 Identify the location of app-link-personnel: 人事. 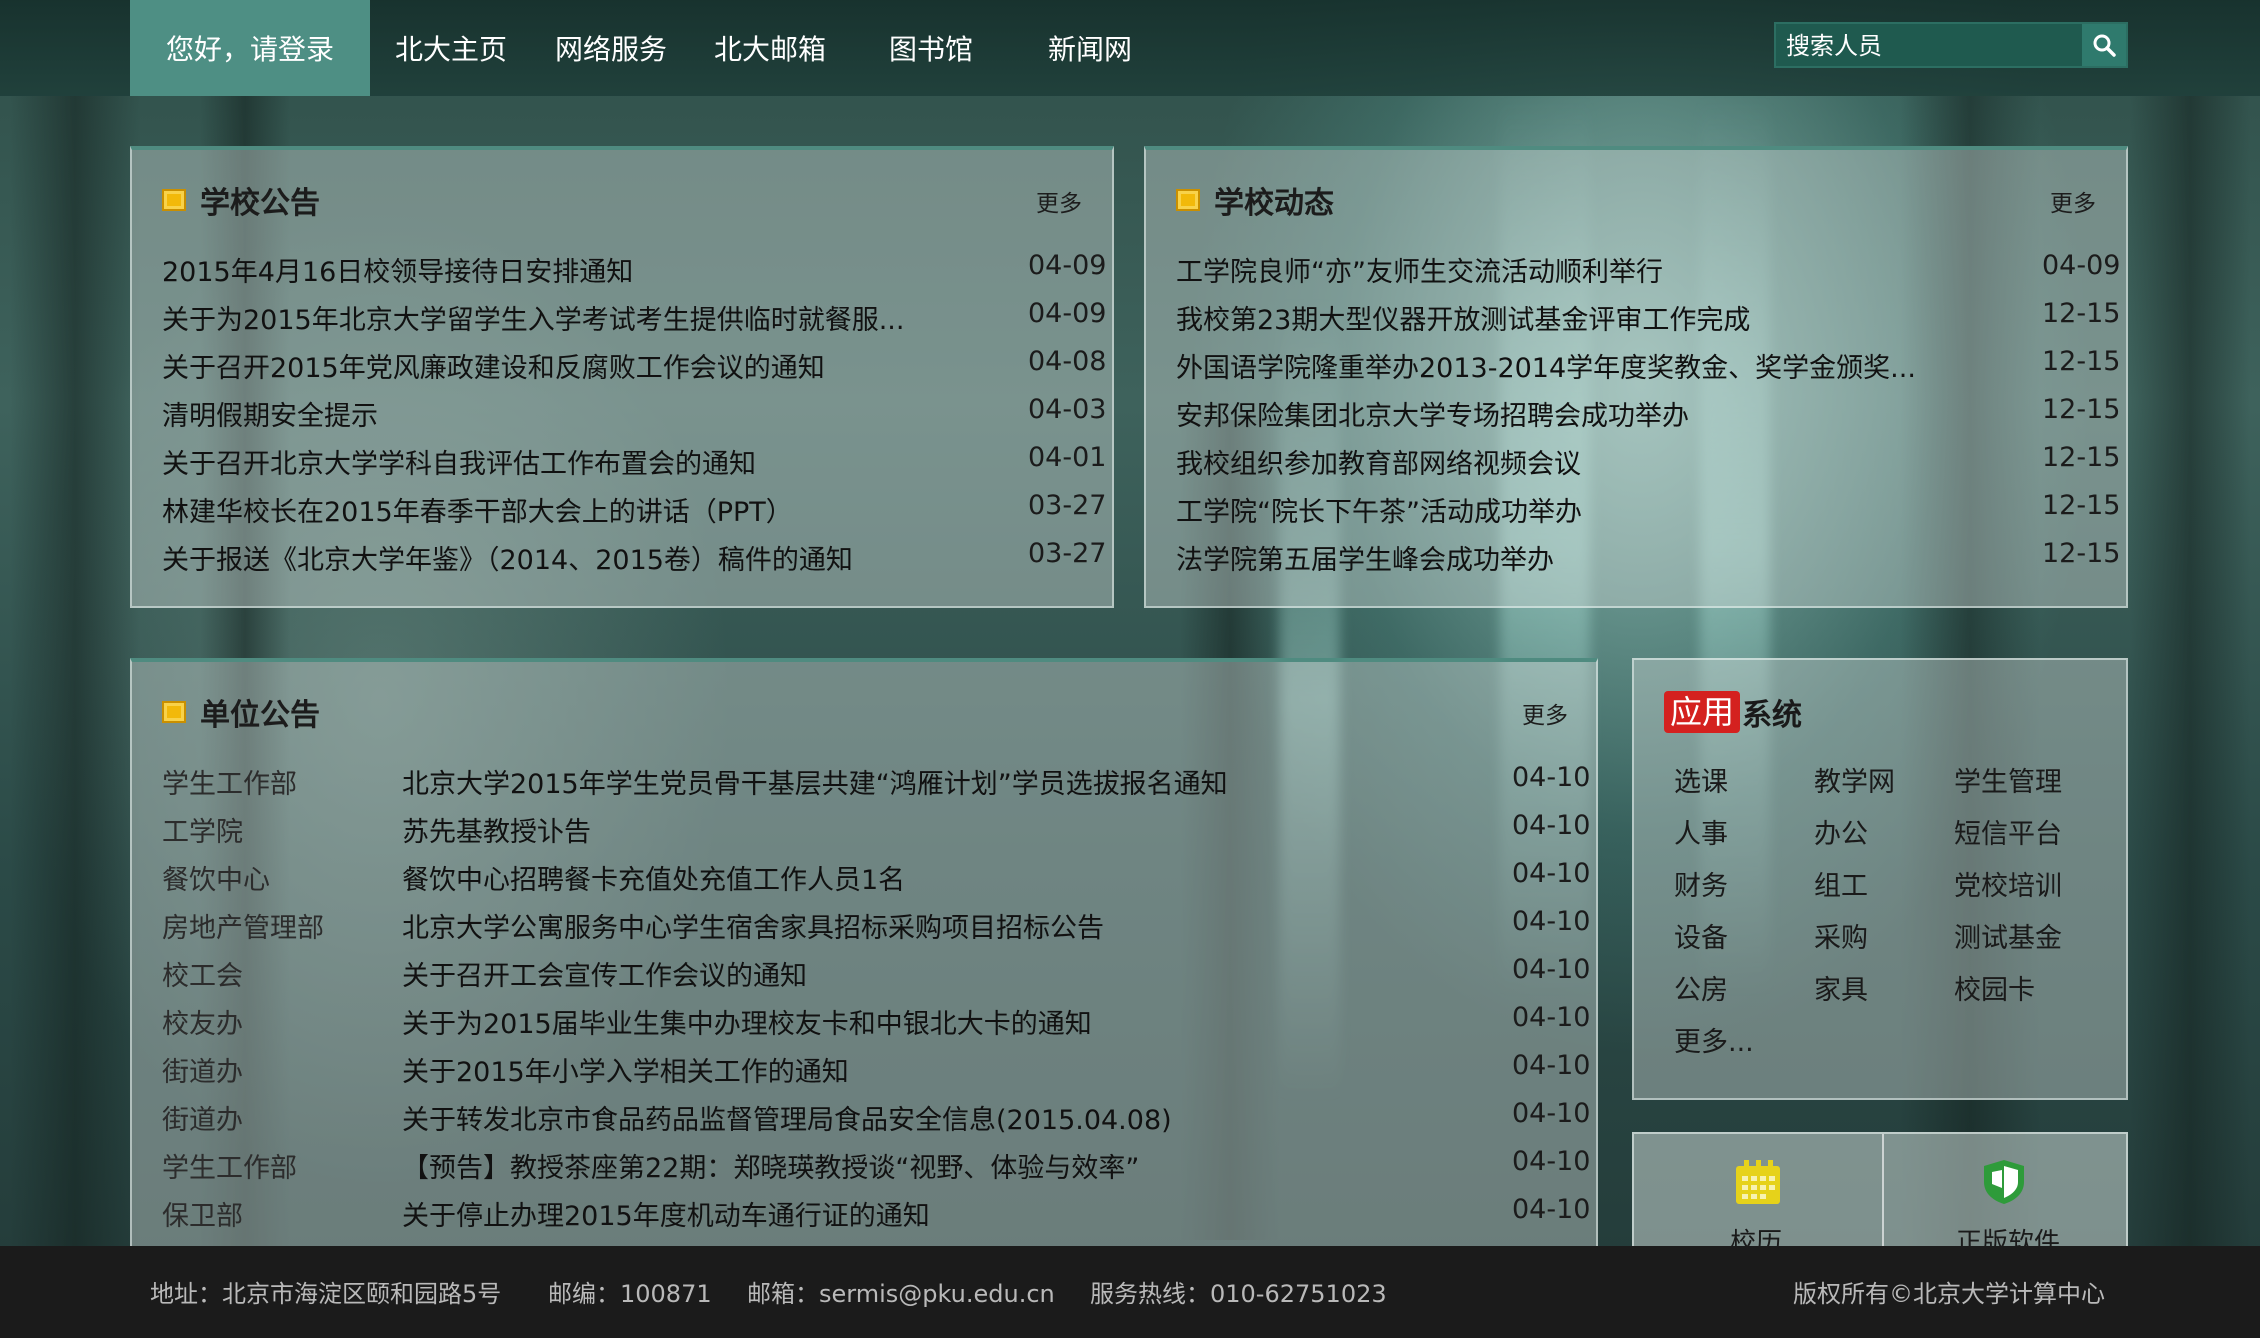
(1701, 831).